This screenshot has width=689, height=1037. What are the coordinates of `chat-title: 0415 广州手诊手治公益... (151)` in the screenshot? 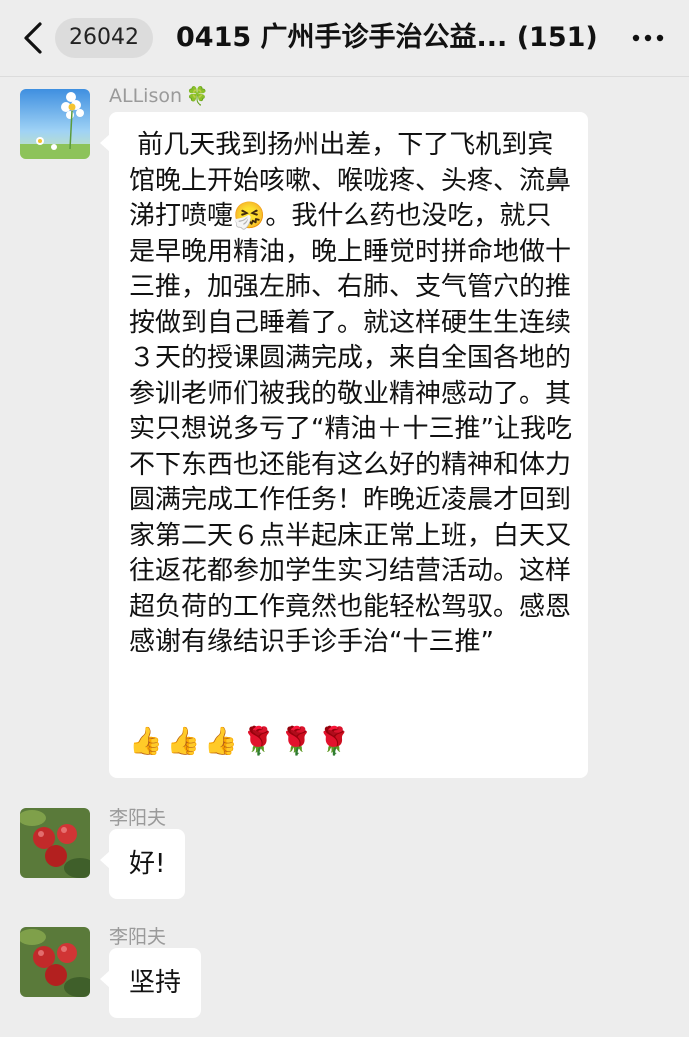 It's located at (387, 37).